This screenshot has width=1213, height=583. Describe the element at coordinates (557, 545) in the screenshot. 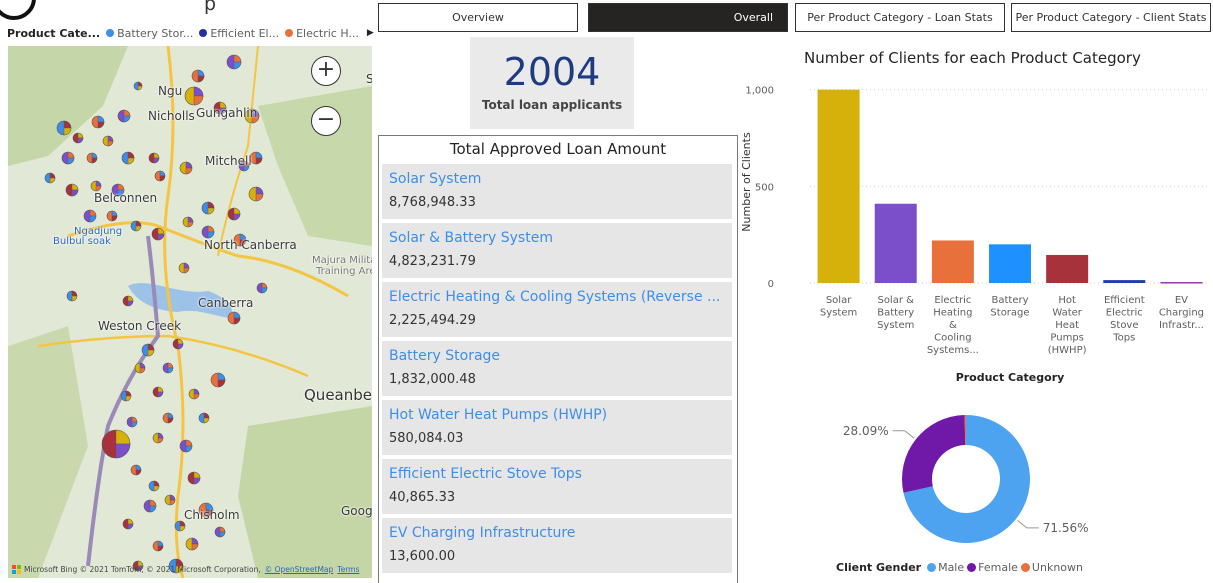

I see `loan-card: EV Charging Infrastructure 13,600.00` at that location.